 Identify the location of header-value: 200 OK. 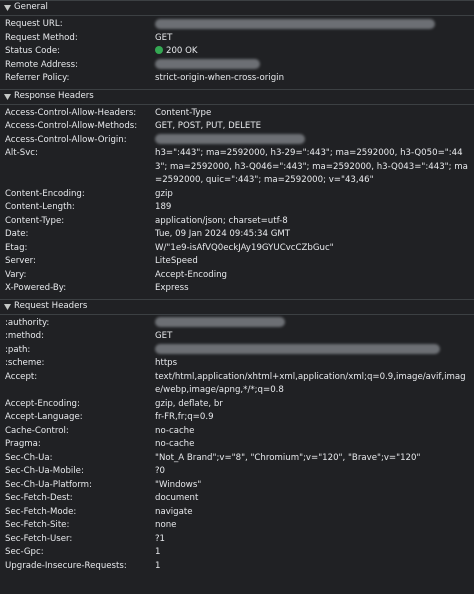
(314, 52).